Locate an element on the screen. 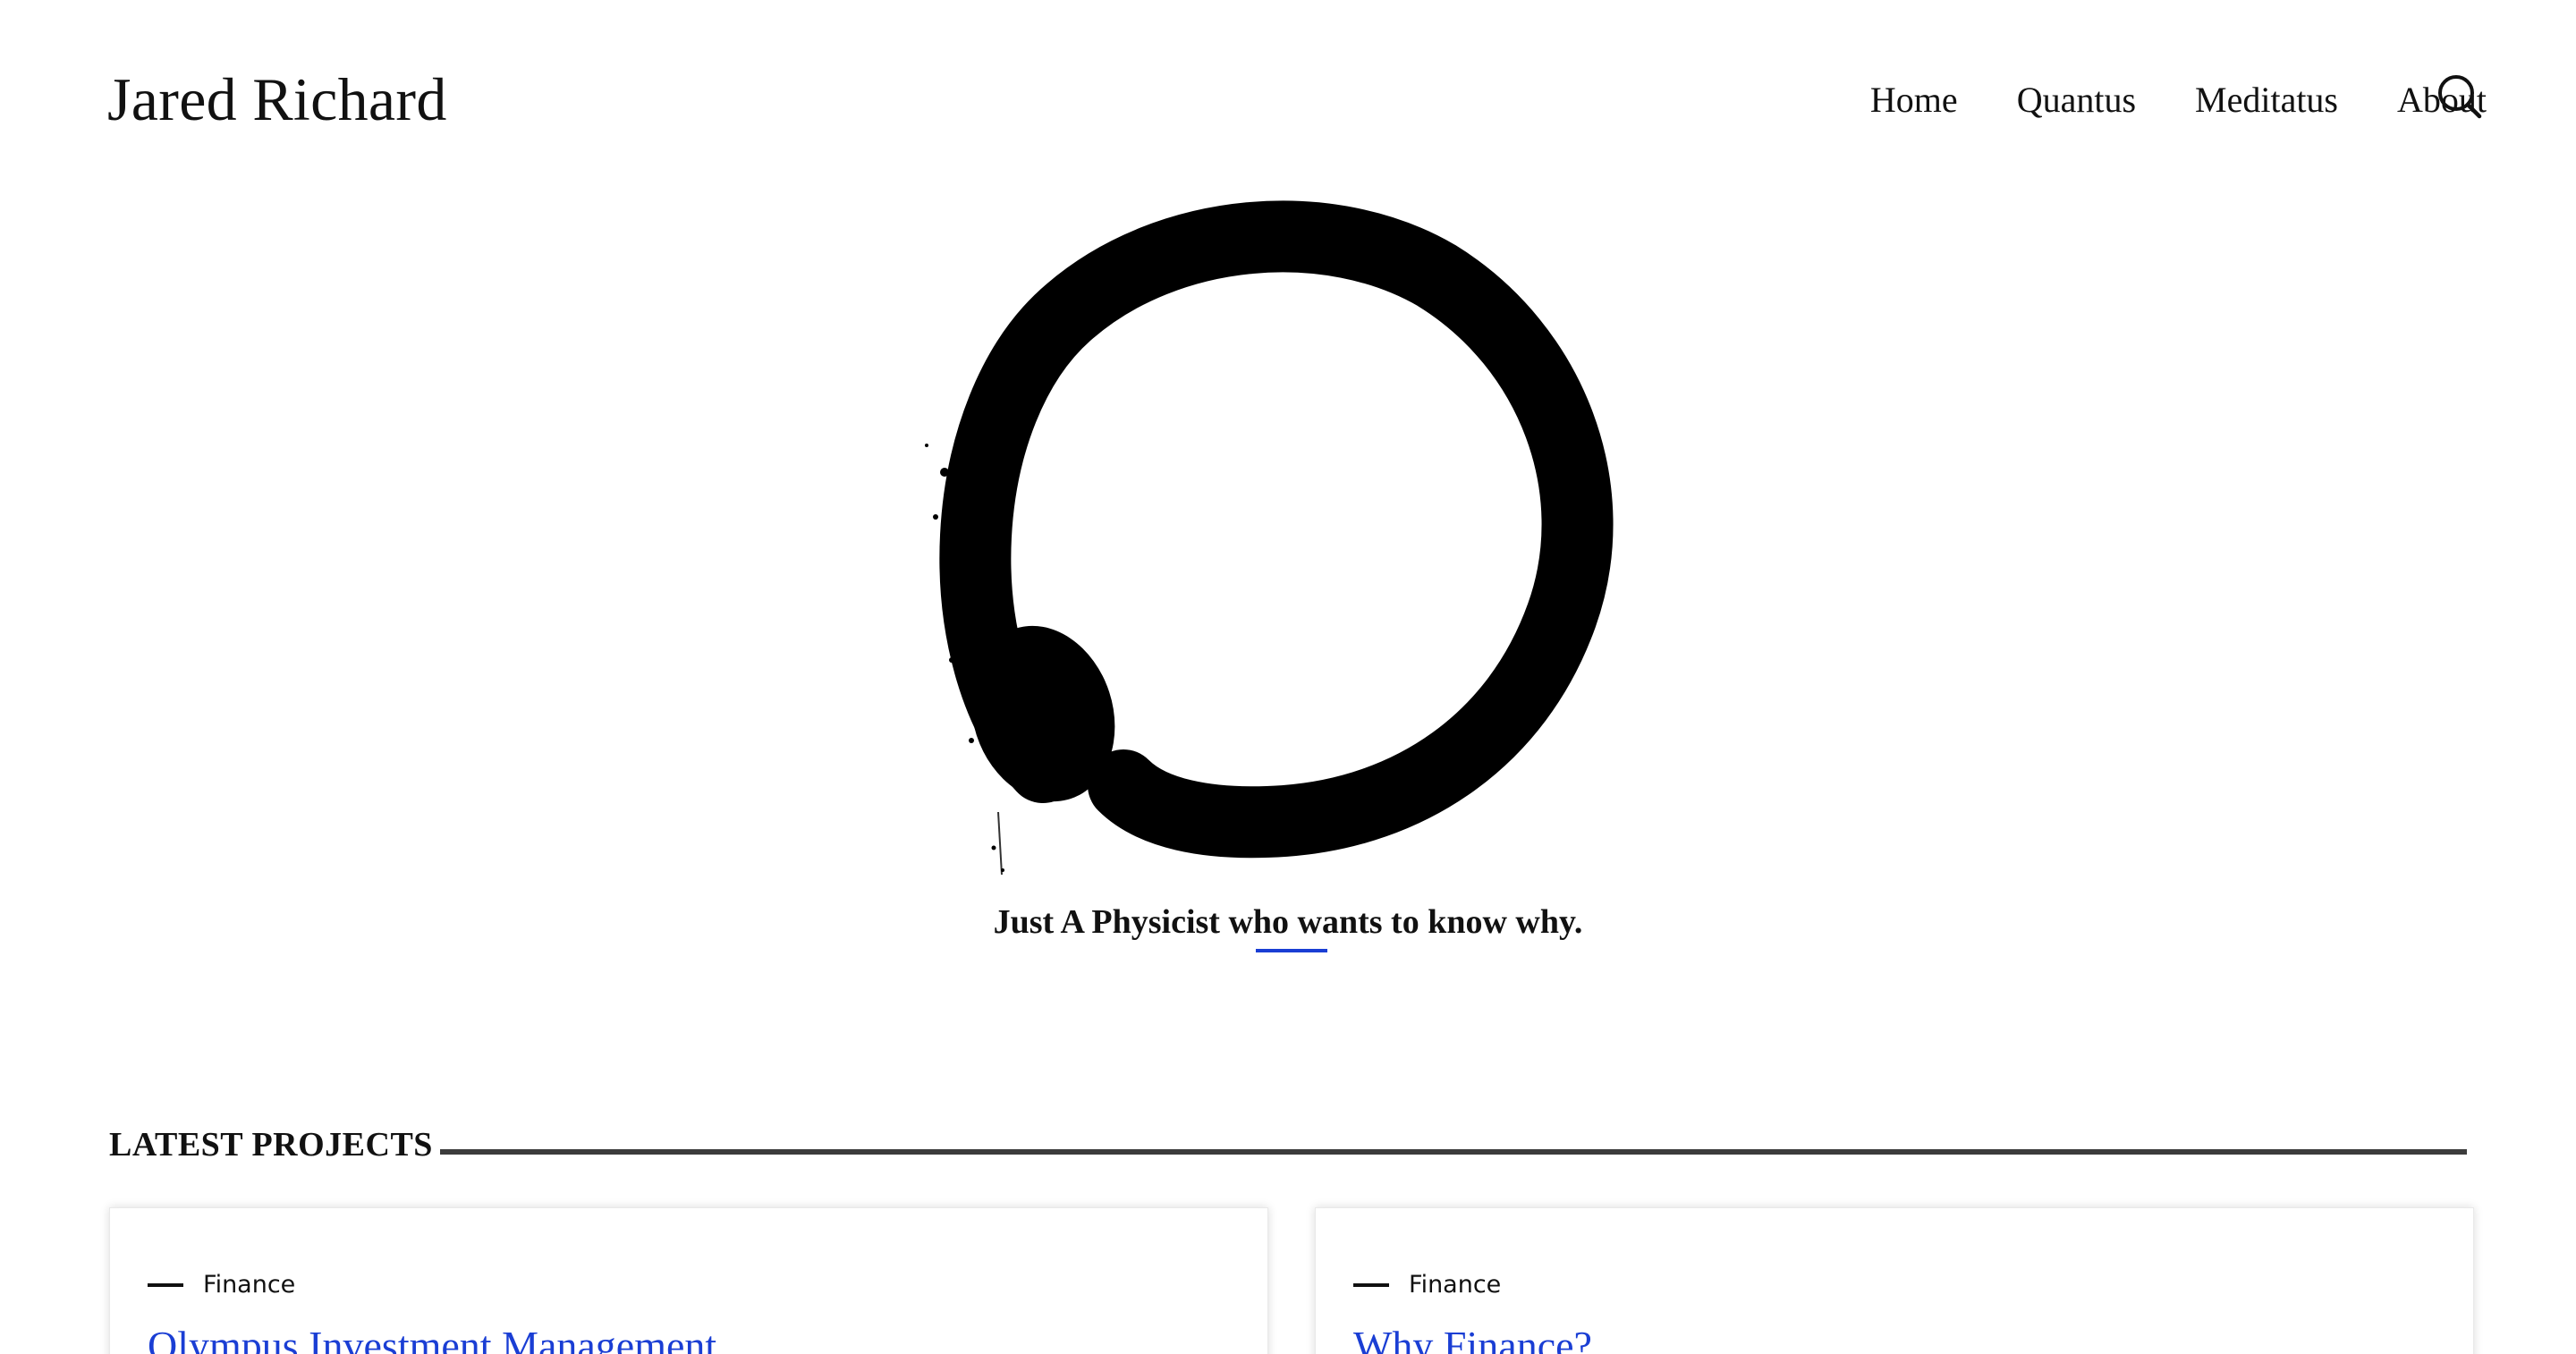 This screenshot has width=2576, height=1354. section-divider is located at coordinates (1453, 1152).